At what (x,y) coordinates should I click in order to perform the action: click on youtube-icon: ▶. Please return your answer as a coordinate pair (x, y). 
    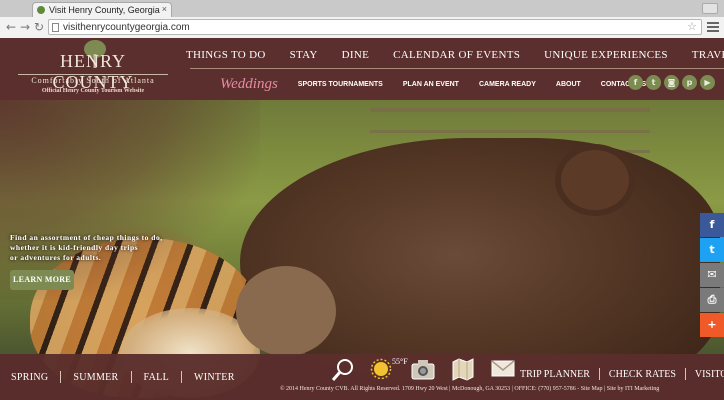
    Looking at the image, I should click on (707, 82).